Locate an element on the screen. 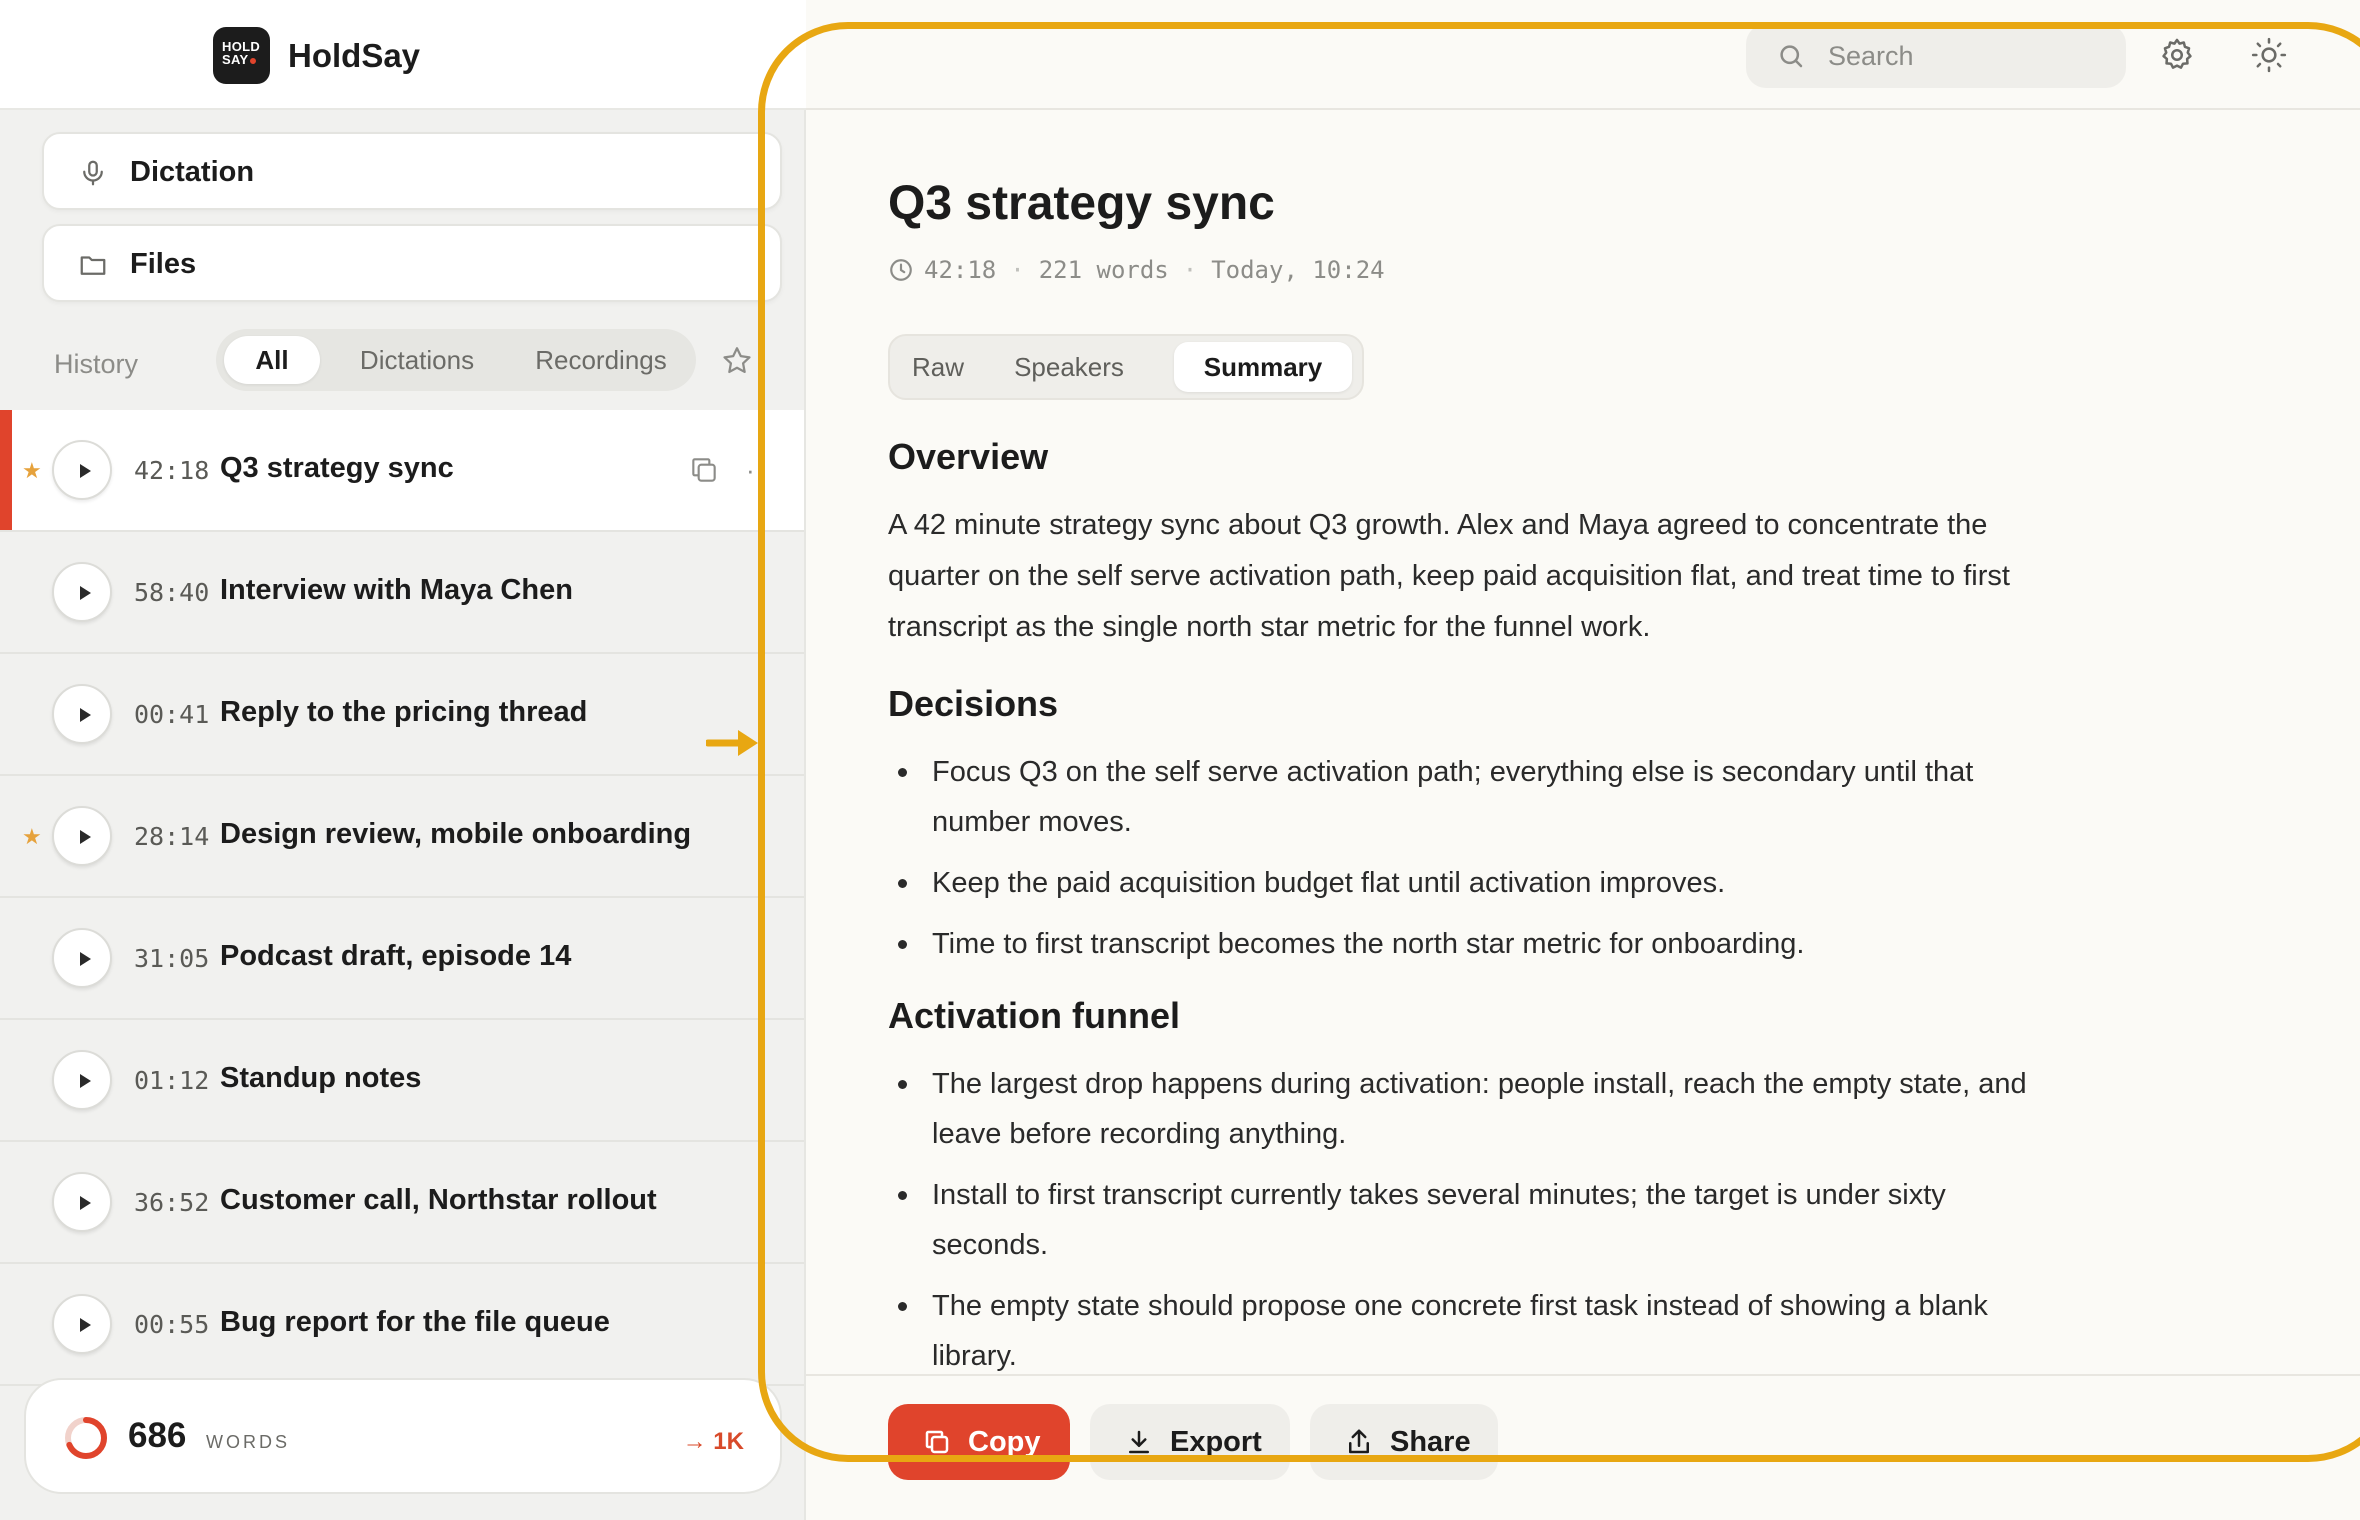  history-item: 31:05 Podcast draft, episode 14 is located at coordinates (402, 959).